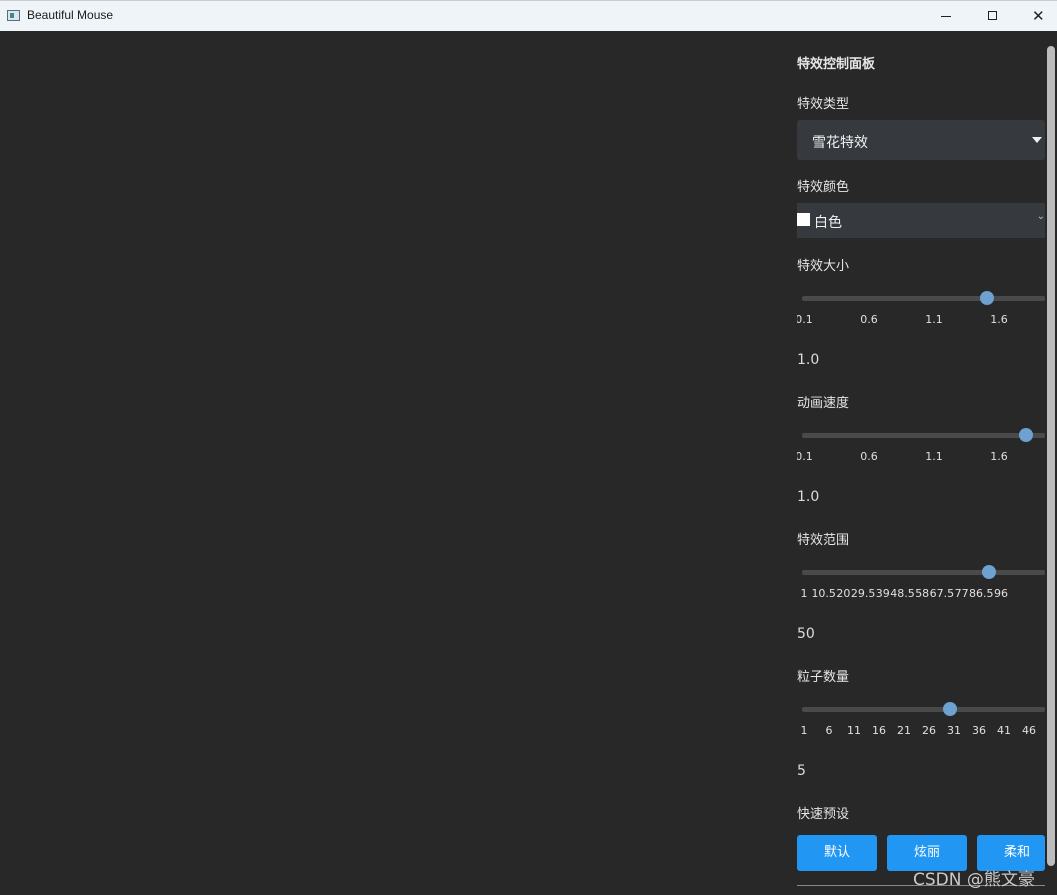 The height and width of the screenshot is (895, 1057). Describe the element at coordinates (823, 266) in the screenshot. I see `effect-size-label: 特效大小` at that location.